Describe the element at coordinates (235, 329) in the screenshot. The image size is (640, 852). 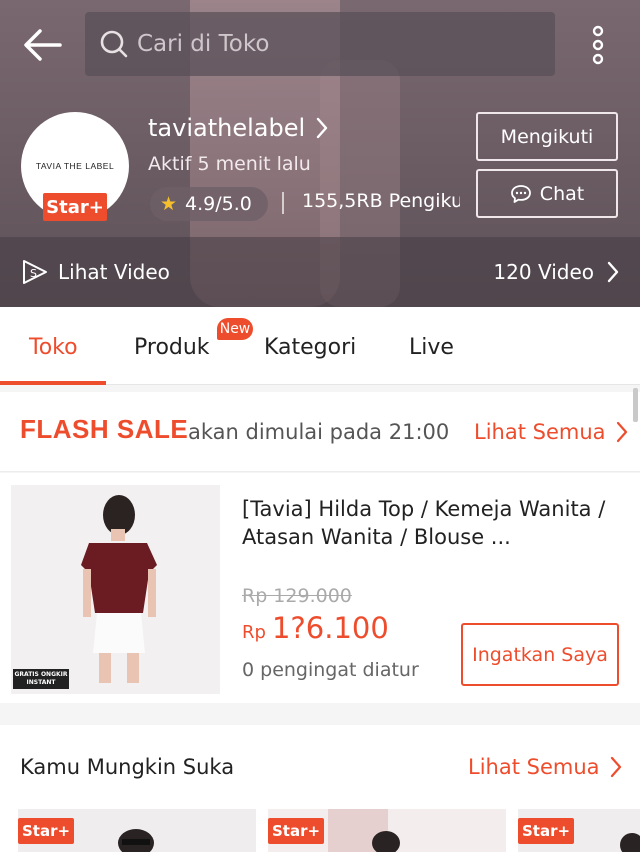
I see `new-badge: New` at that location.